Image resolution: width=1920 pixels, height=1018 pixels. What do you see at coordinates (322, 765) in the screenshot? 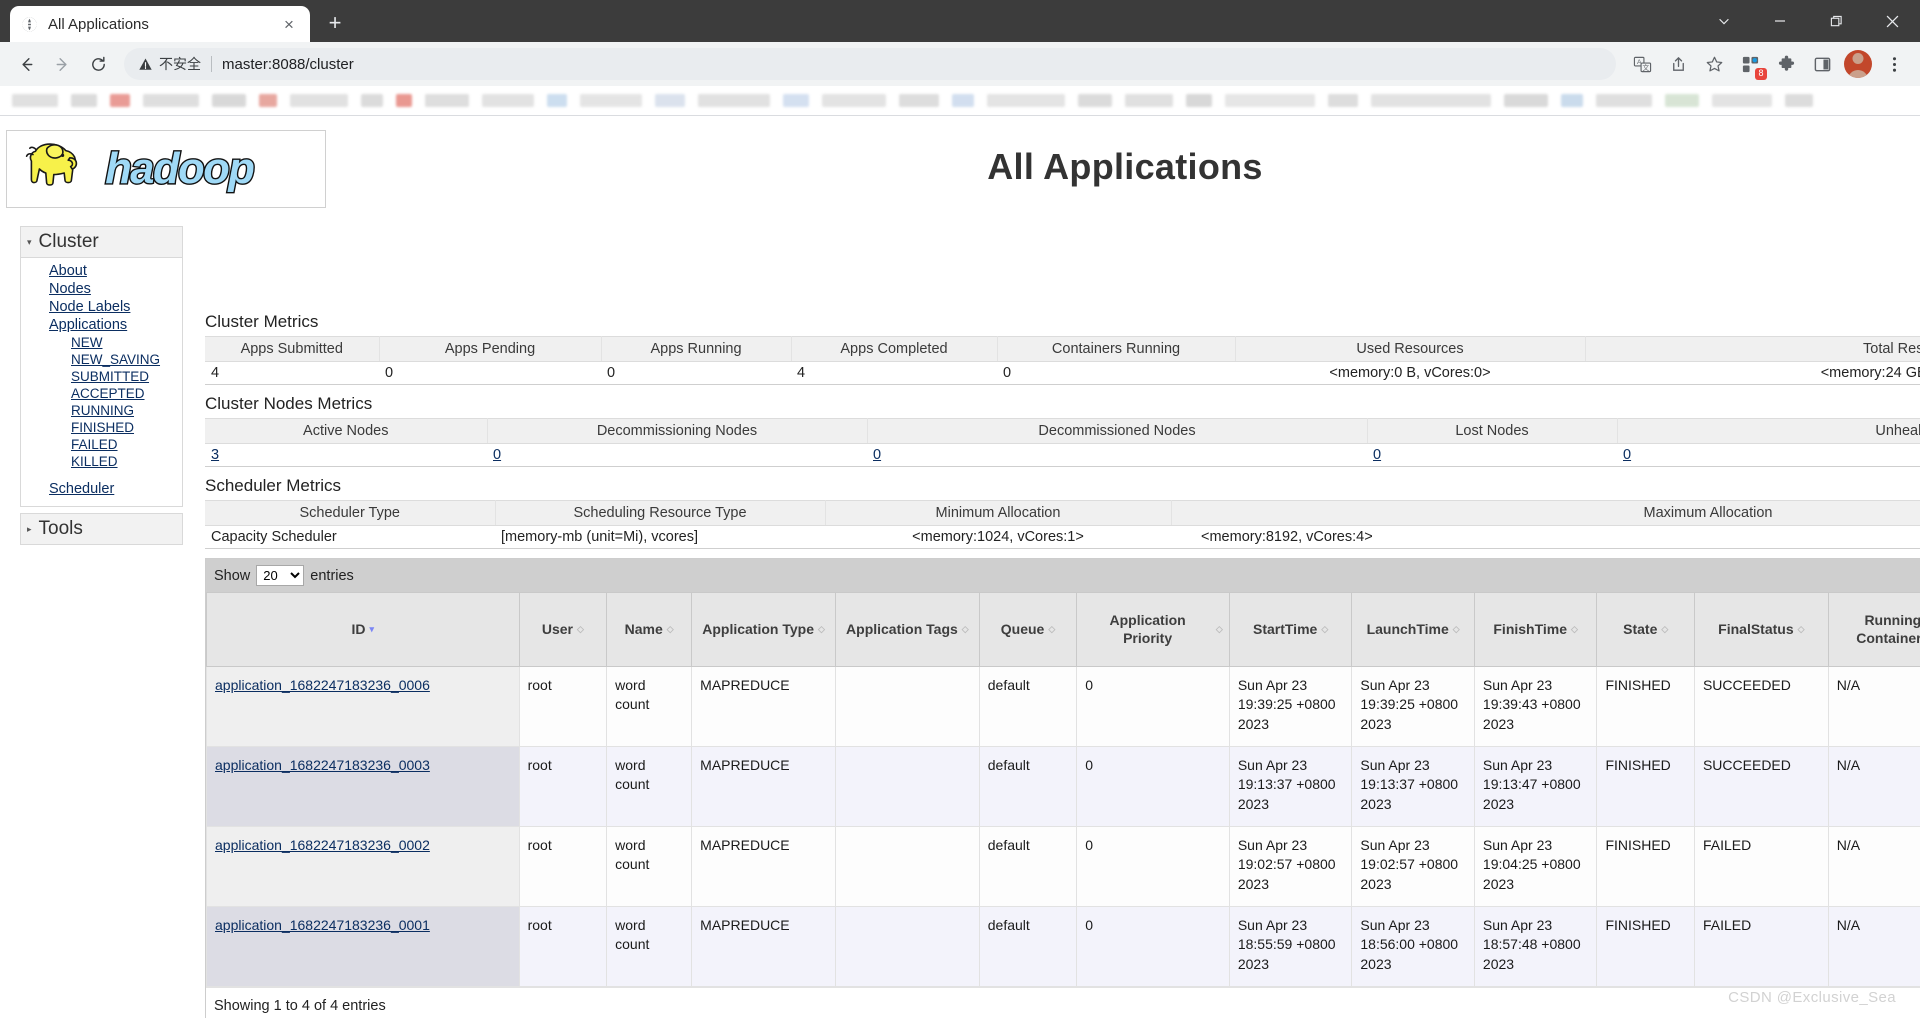
I see `application-id-link: application_1682247183236_0003` at bounding box center [322, 765].